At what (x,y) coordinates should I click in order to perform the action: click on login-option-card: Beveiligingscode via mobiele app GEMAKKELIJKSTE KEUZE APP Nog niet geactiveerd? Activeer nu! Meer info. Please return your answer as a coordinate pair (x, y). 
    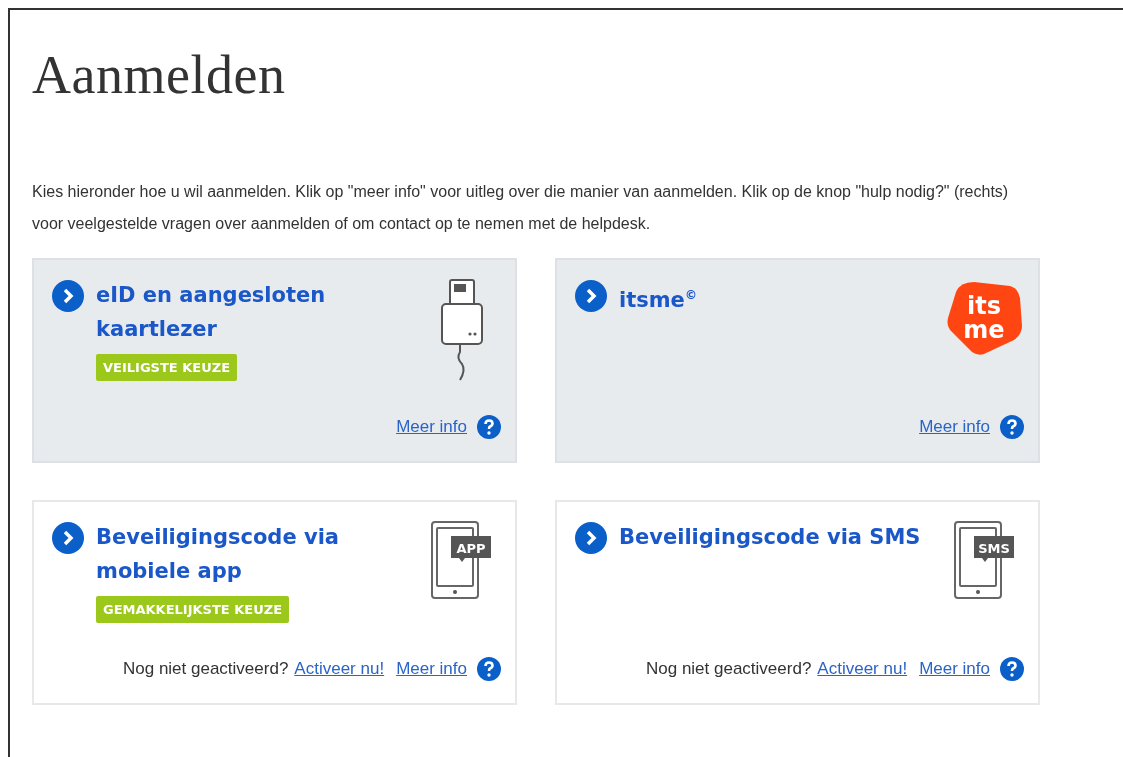
    Looking at the image, I should click on (274, 602).